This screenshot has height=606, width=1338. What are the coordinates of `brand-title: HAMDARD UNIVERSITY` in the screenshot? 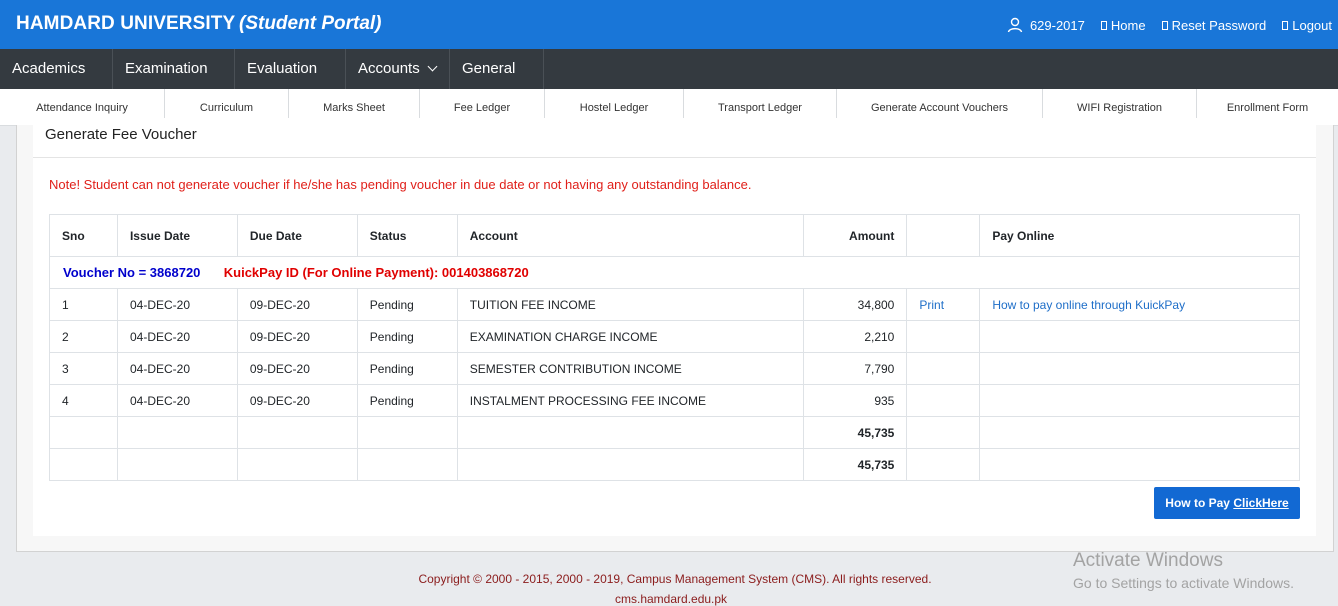 It's located at (126, 23).